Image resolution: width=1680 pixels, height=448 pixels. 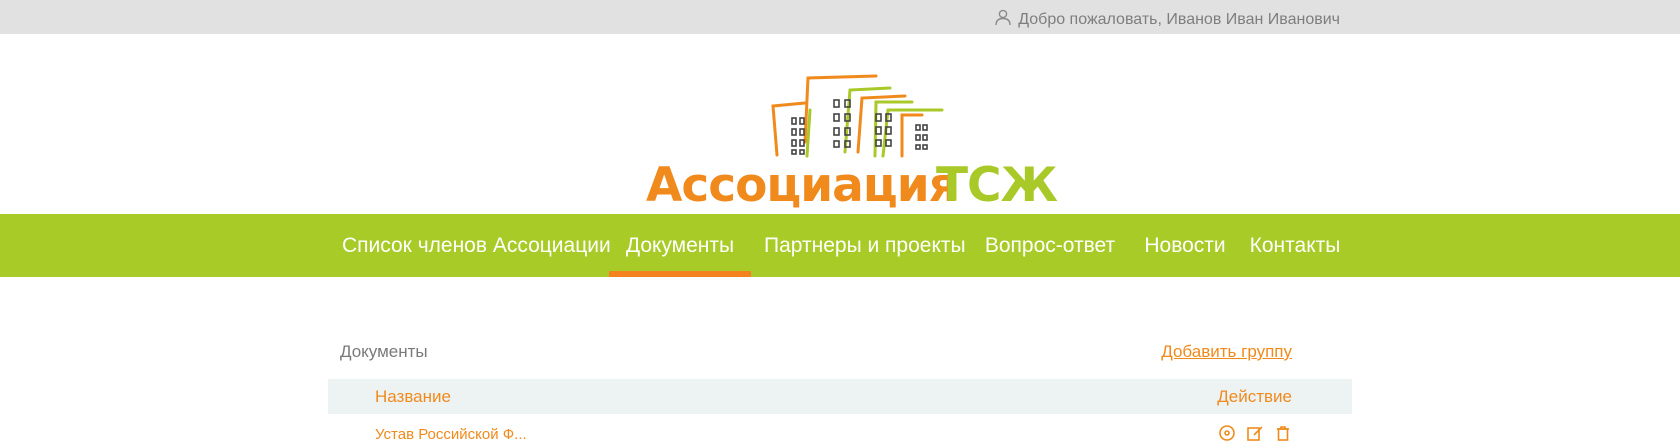 I want to click on add-group-link: Добавить группу, so click(x=1226, y=352).